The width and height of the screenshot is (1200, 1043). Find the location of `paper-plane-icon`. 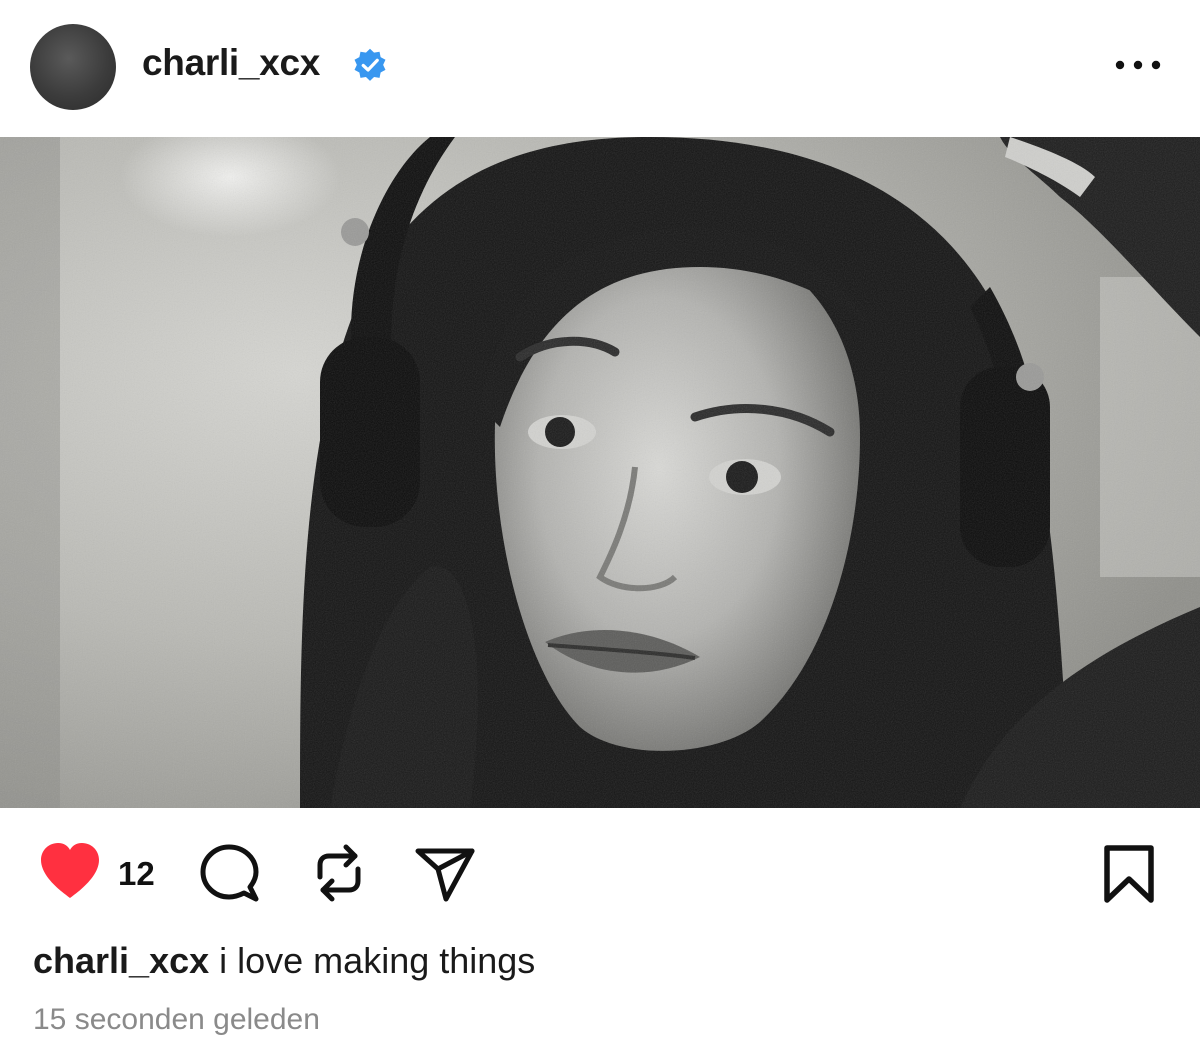

paper-plane-icon is located at coordinates (445, 873).